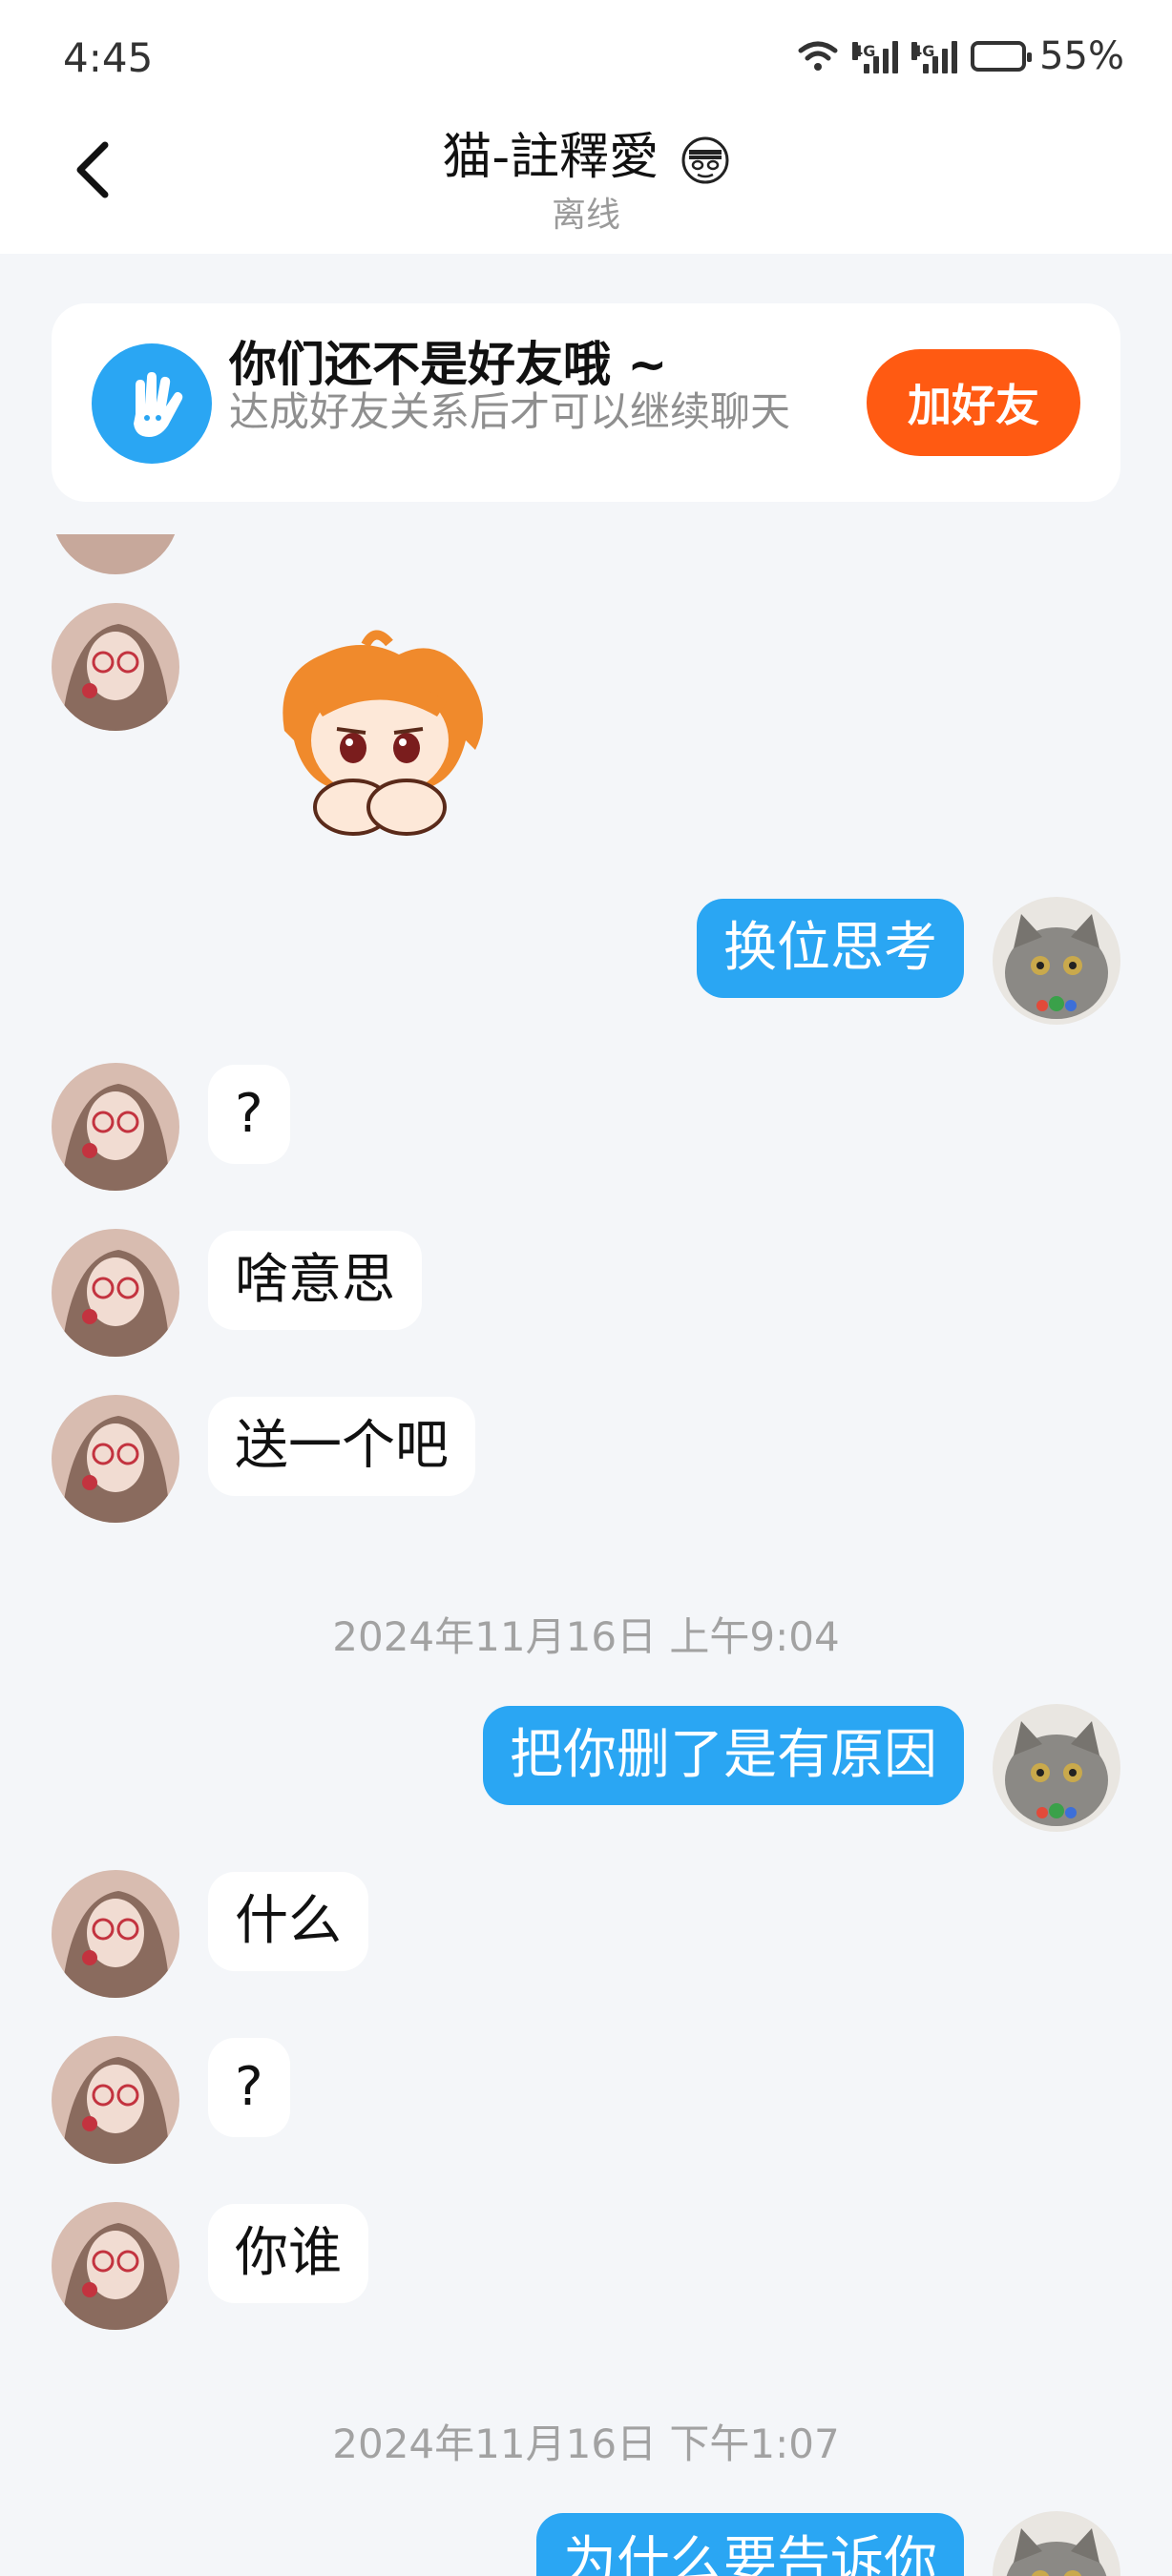 The width and height of the screenshot is (1172, 2576). I want to click on message-bubble: 送一个吧, so click(341, 1446).